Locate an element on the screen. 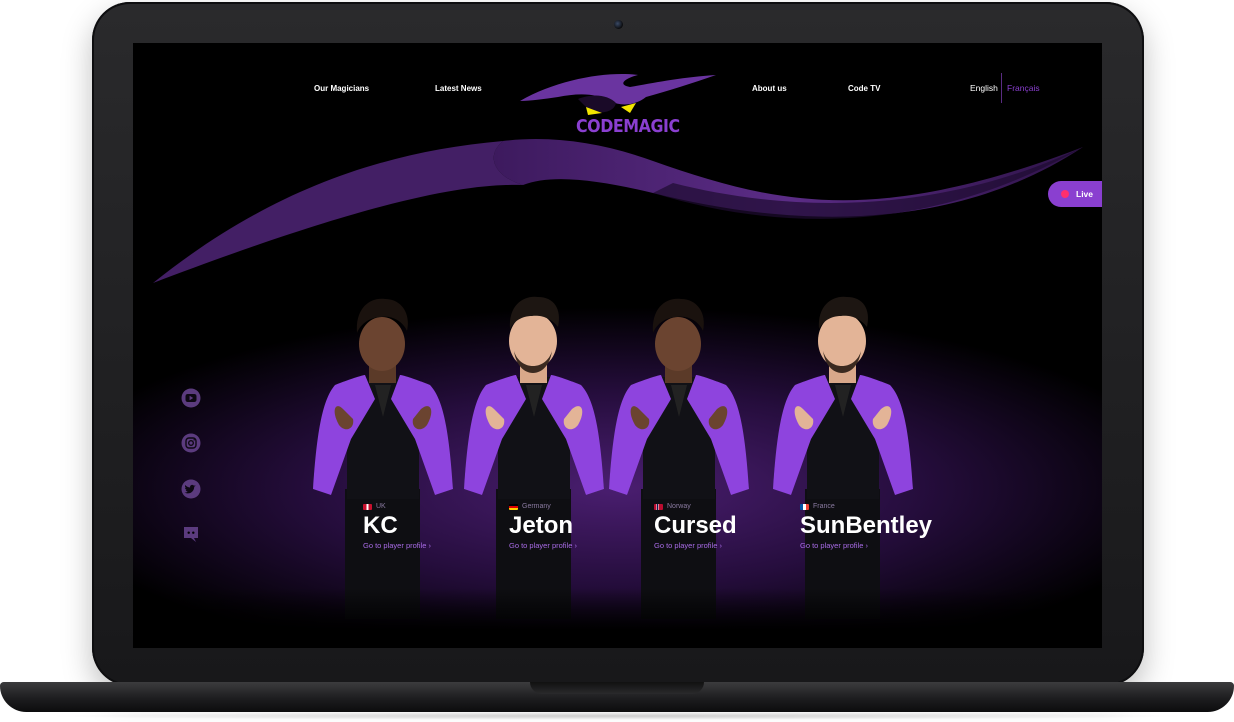  player-country: France is located at coordinates (824, 506).